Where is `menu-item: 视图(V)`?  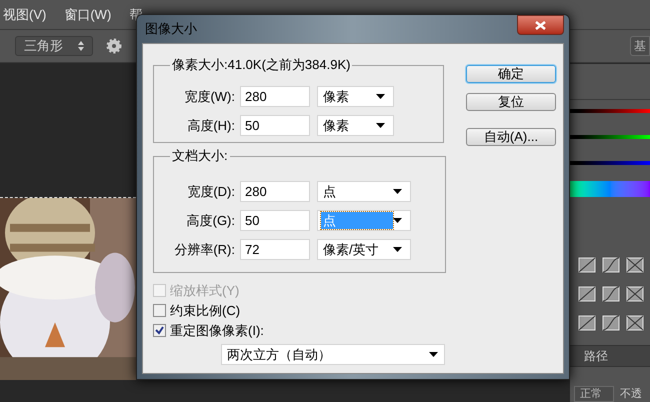
menu-item: 视图(V) is located at coordinates (24, 14).